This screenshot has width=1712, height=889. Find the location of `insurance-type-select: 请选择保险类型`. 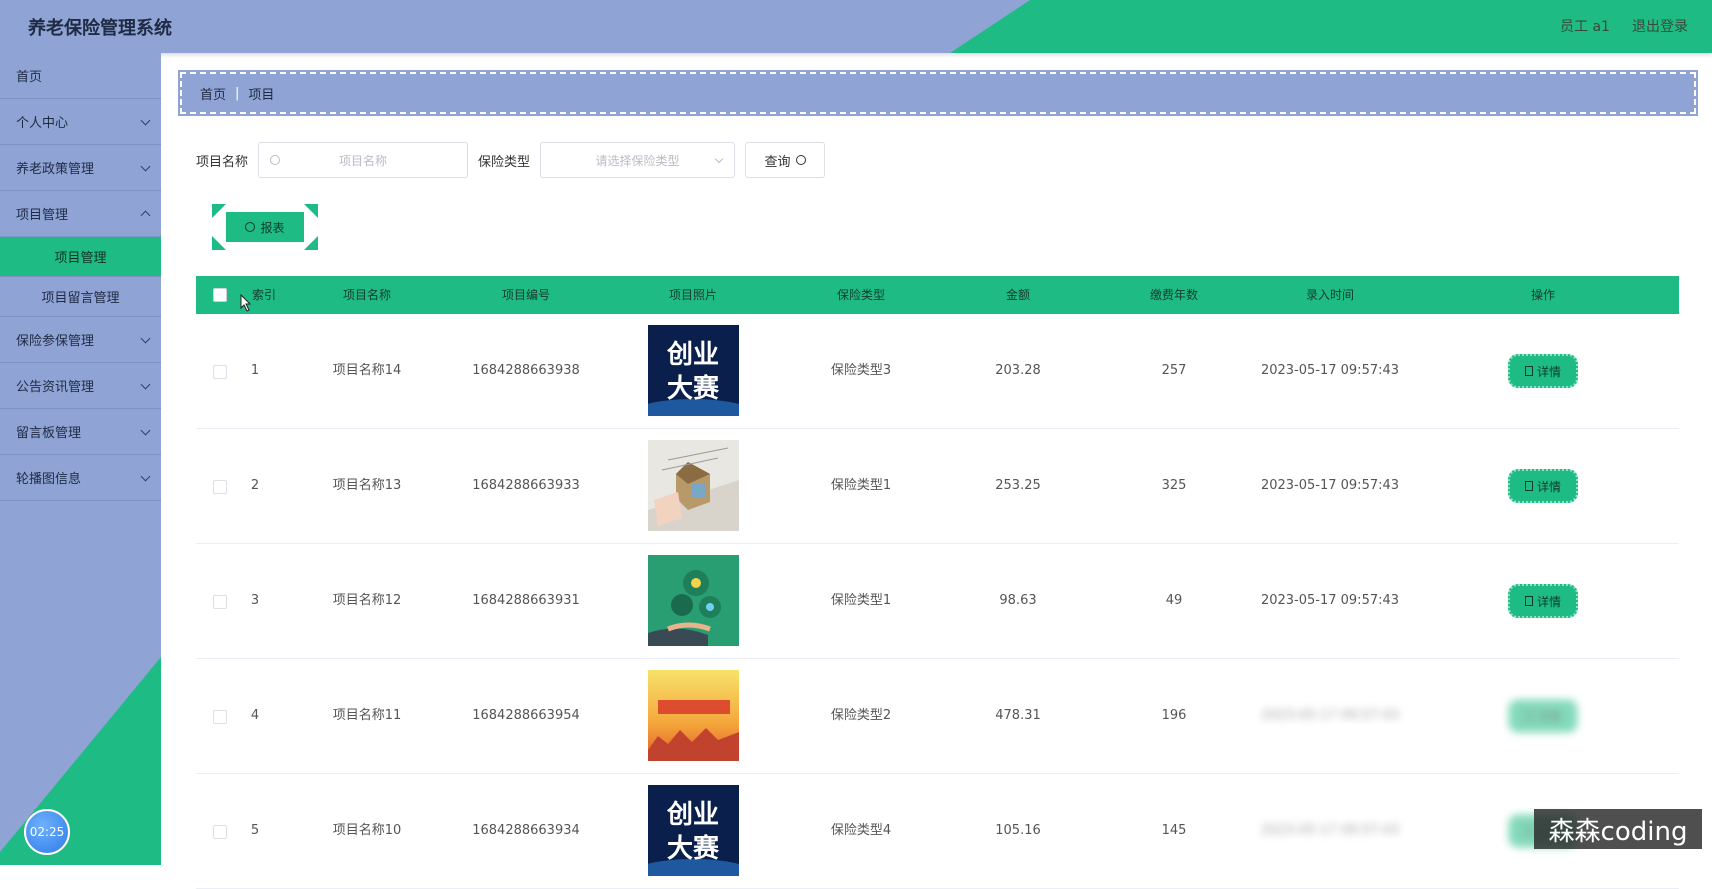

insurance-type-select: 请选择保险类型 is located at coordinates (638, 160).